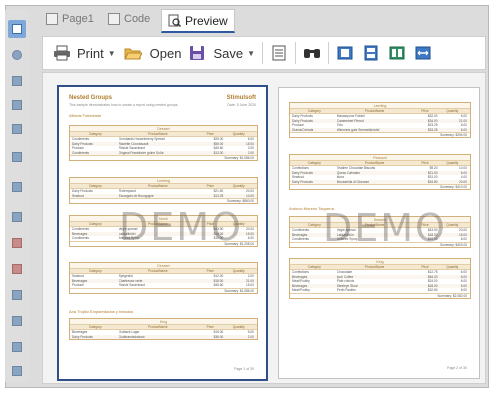 This screenshot has height=393, width=492. Describe the element at coordinates (423, 53) in the screenshot. I see `page-width-button` at that location.